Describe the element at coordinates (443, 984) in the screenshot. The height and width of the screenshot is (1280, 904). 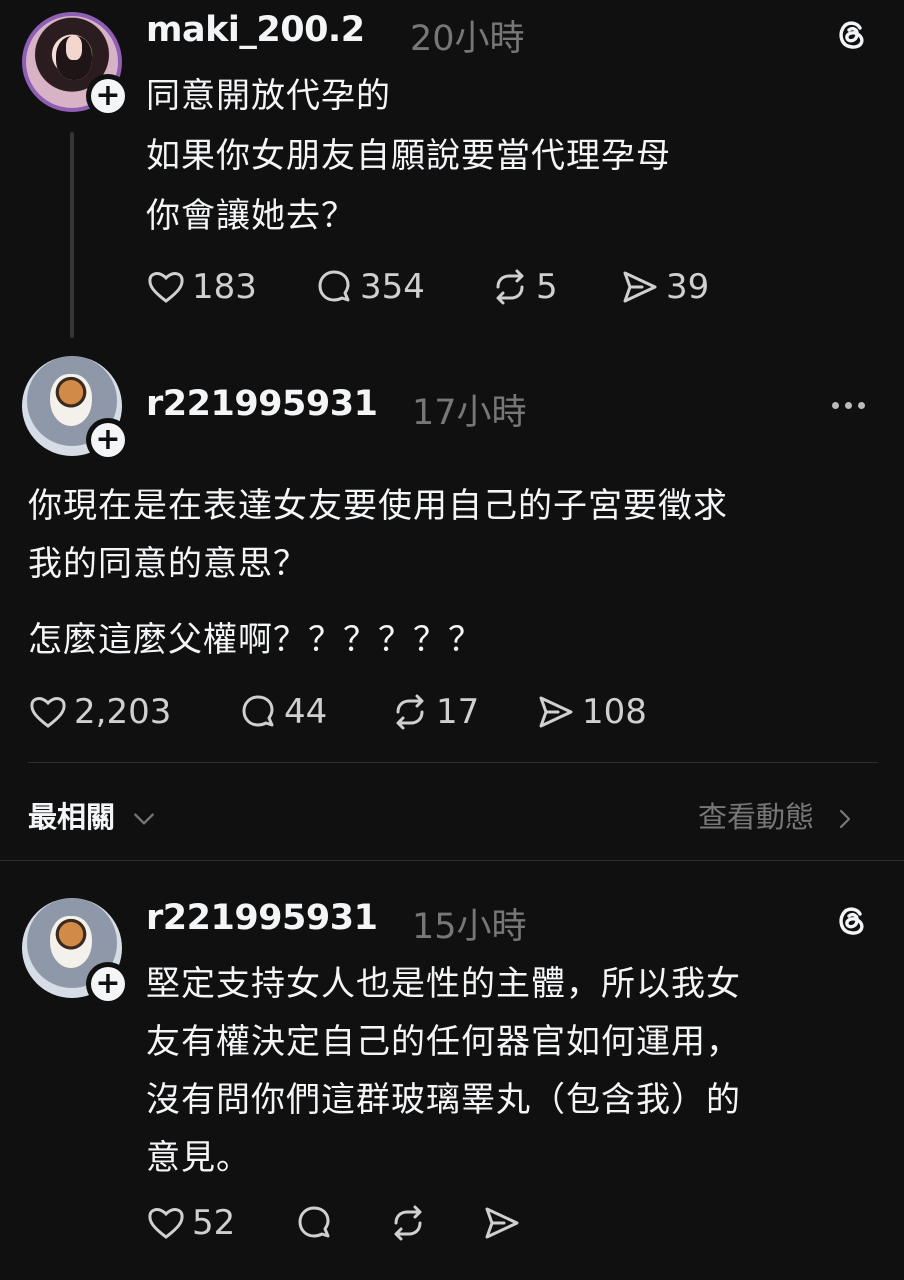
I see `post-text-line: 堅定支持女人也是性的主體，所以我女` at that location.